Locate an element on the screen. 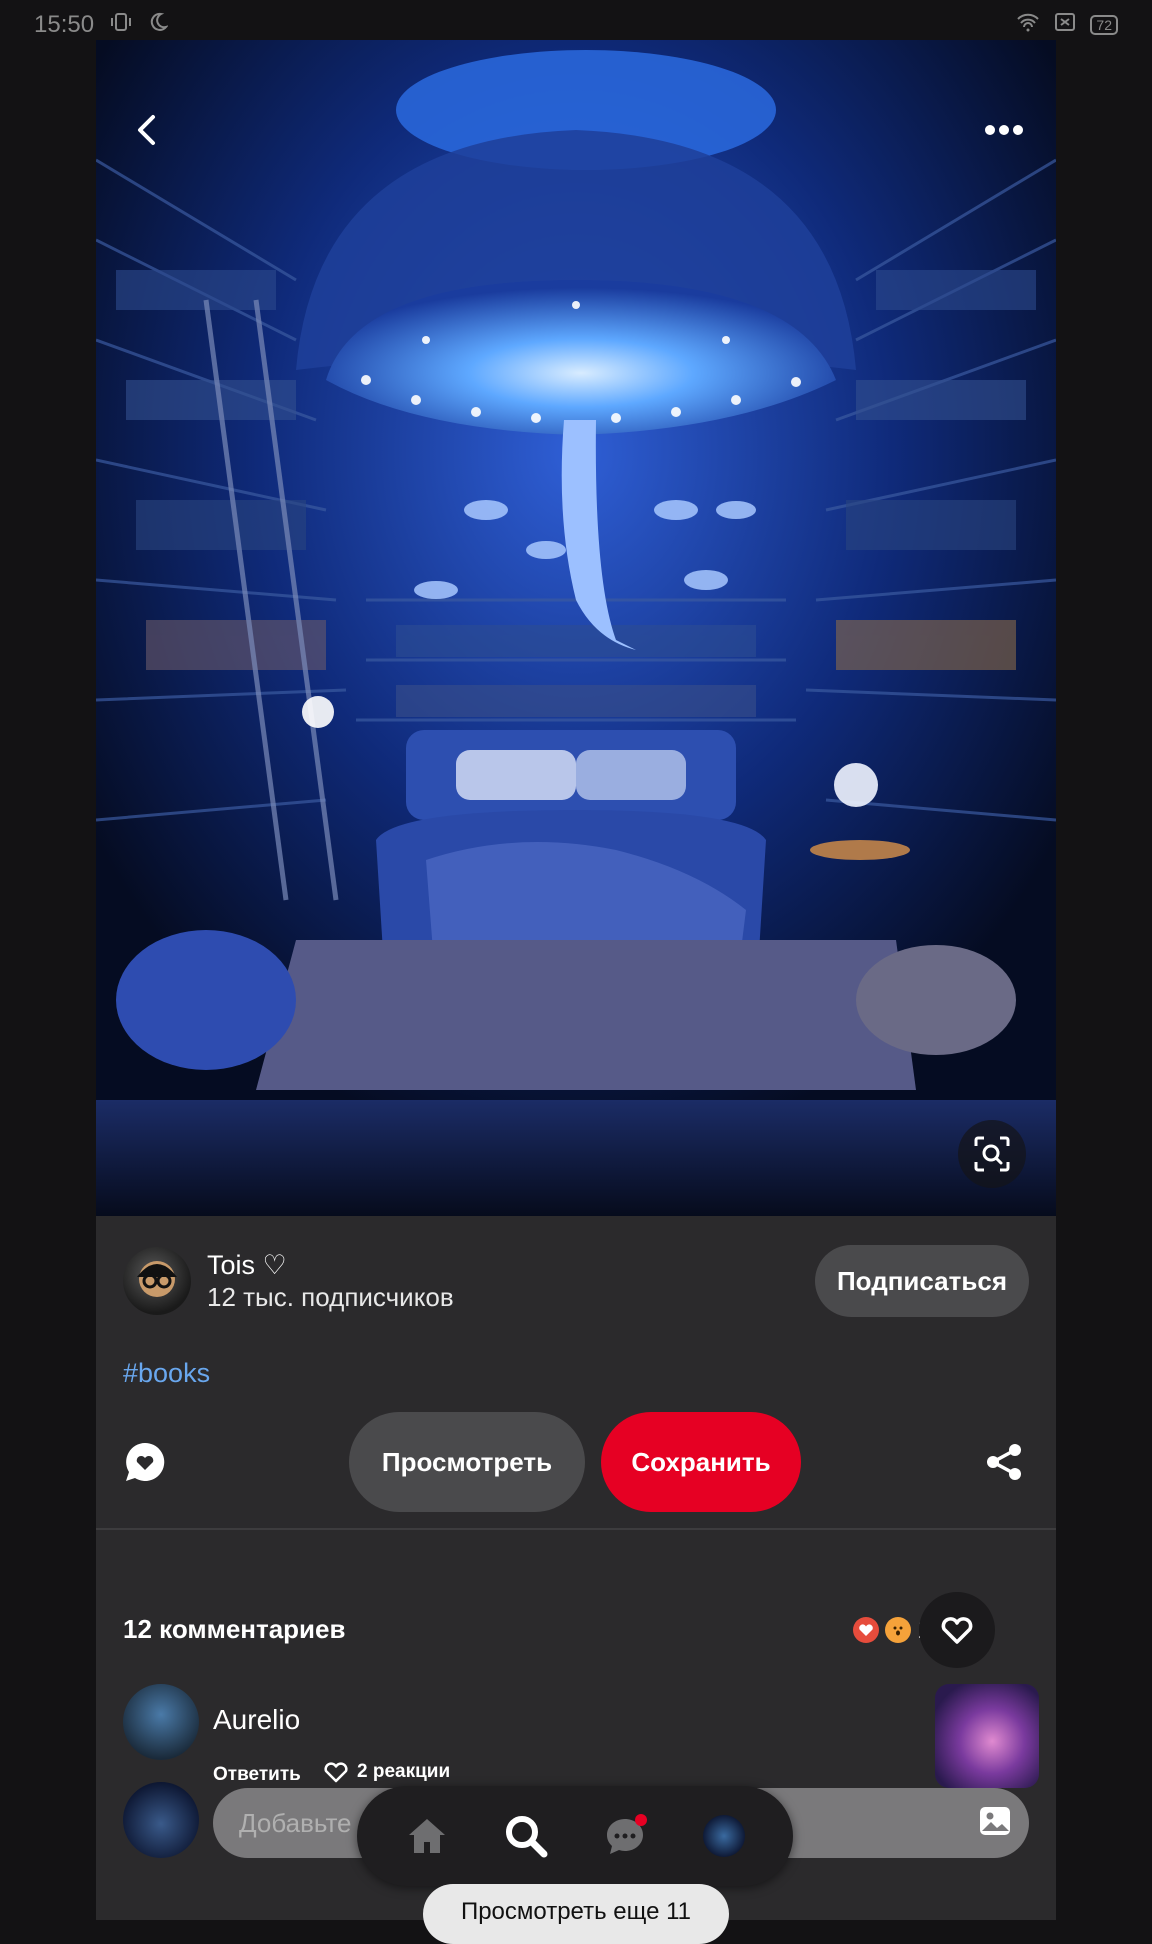 The width and height of the screenshot is (1152, 1944). status-time: 15:50 is located at coordinates (64, 24).